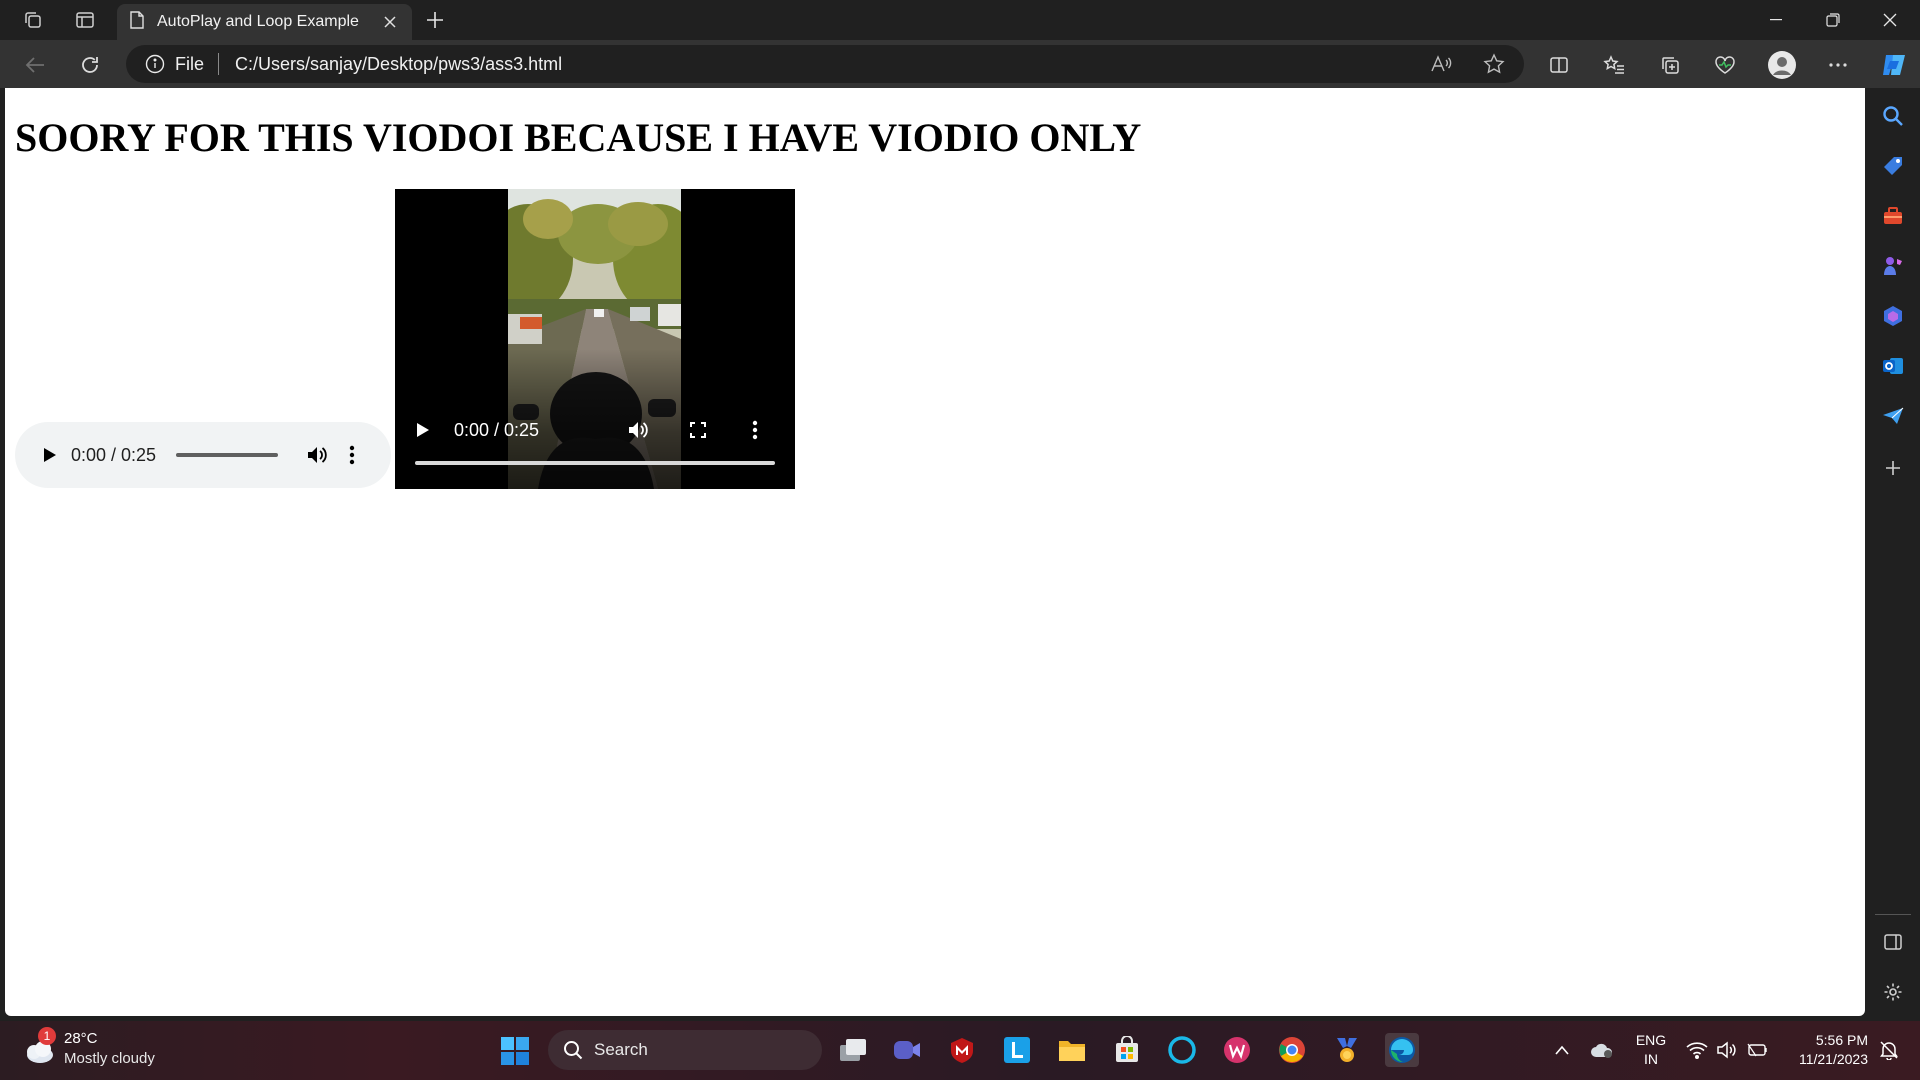 This screenshot has width=1920, height=1080. I want to click on page-icon, so click(137, 22).